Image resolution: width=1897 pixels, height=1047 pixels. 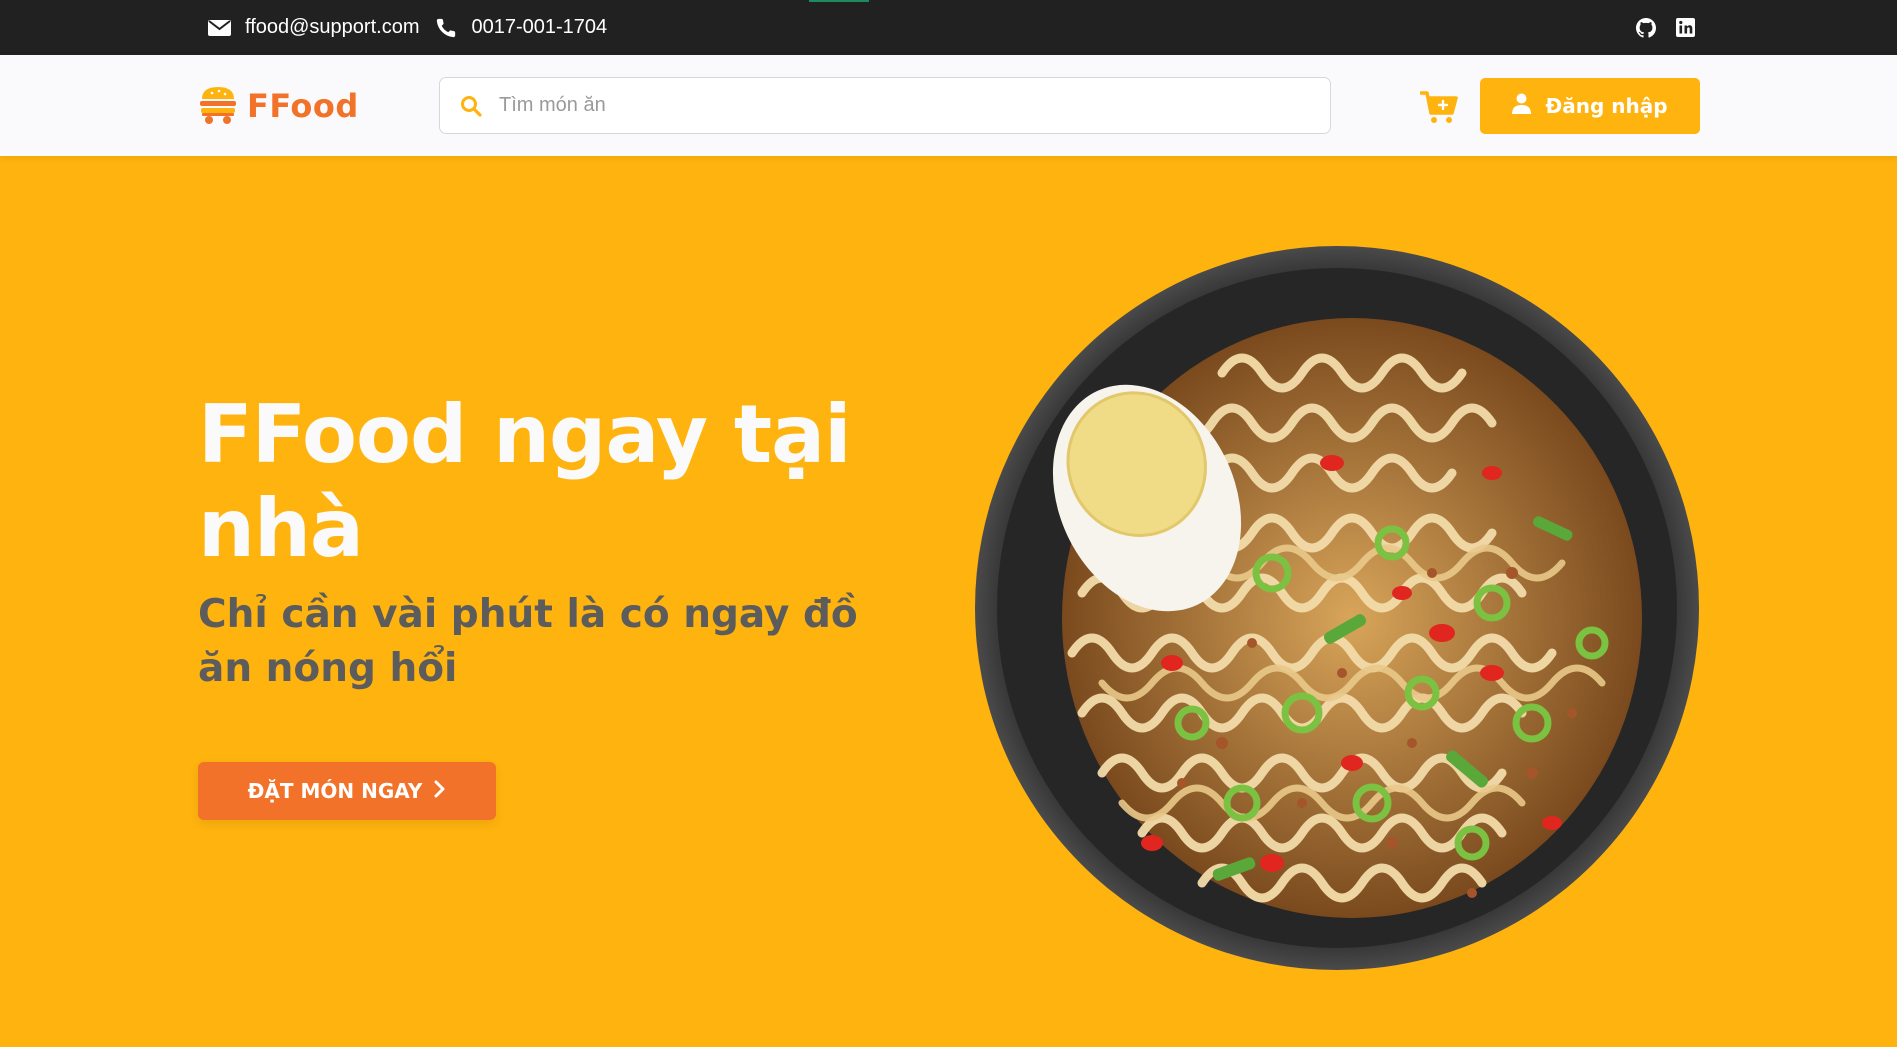 I want to click on user-icon, so click(x=1522, y=106).